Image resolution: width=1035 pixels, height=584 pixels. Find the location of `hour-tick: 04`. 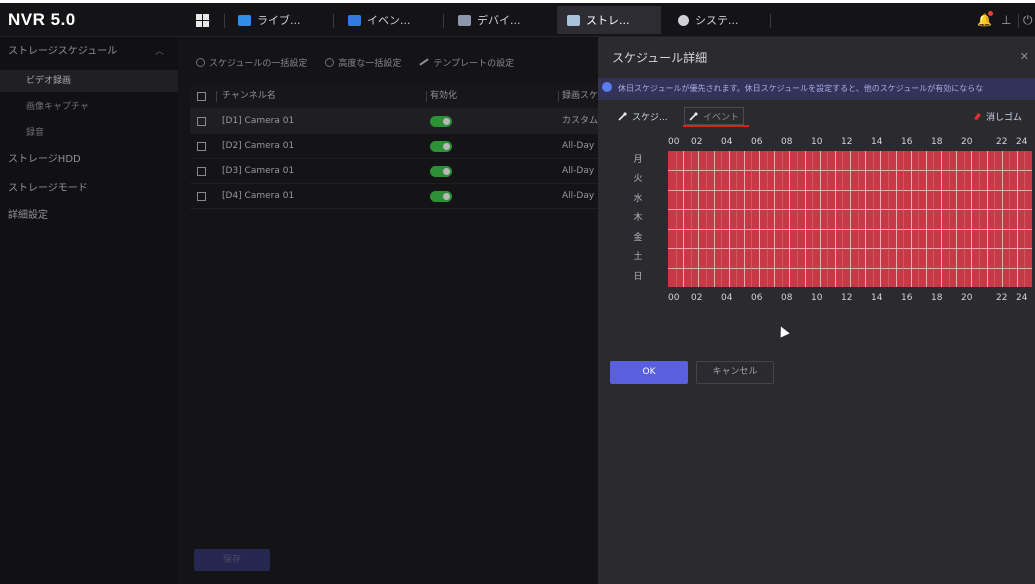

hour-tick: 04 is located at coordinates (727, 298).